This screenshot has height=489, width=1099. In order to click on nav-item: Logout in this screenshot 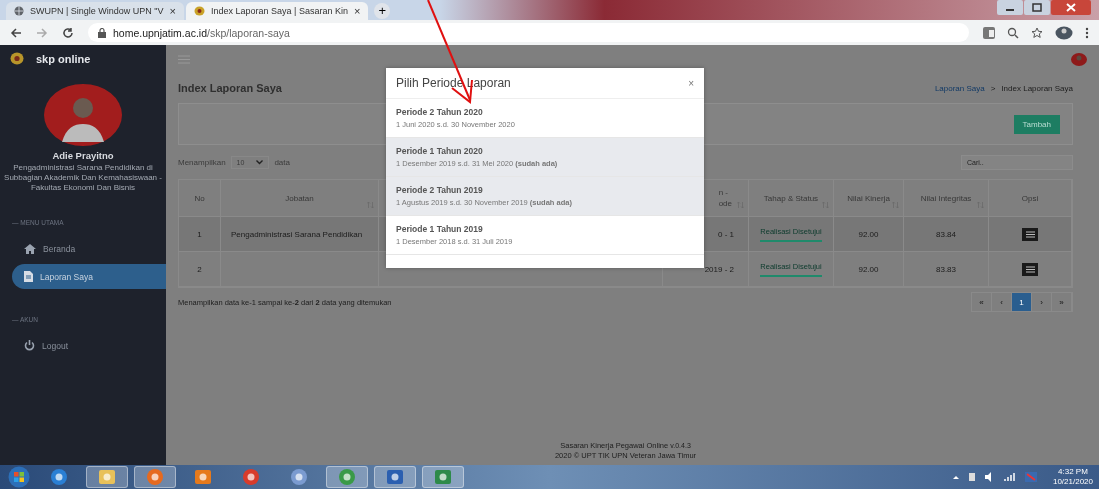, I will do `click(89, 345)`.